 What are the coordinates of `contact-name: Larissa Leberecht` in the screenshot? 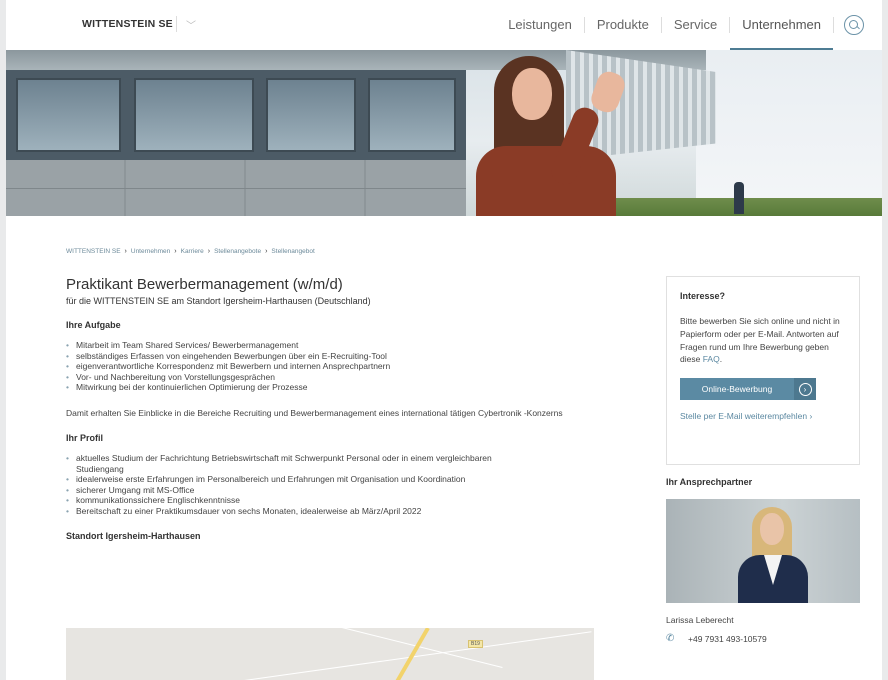 It's located at (700, 620).